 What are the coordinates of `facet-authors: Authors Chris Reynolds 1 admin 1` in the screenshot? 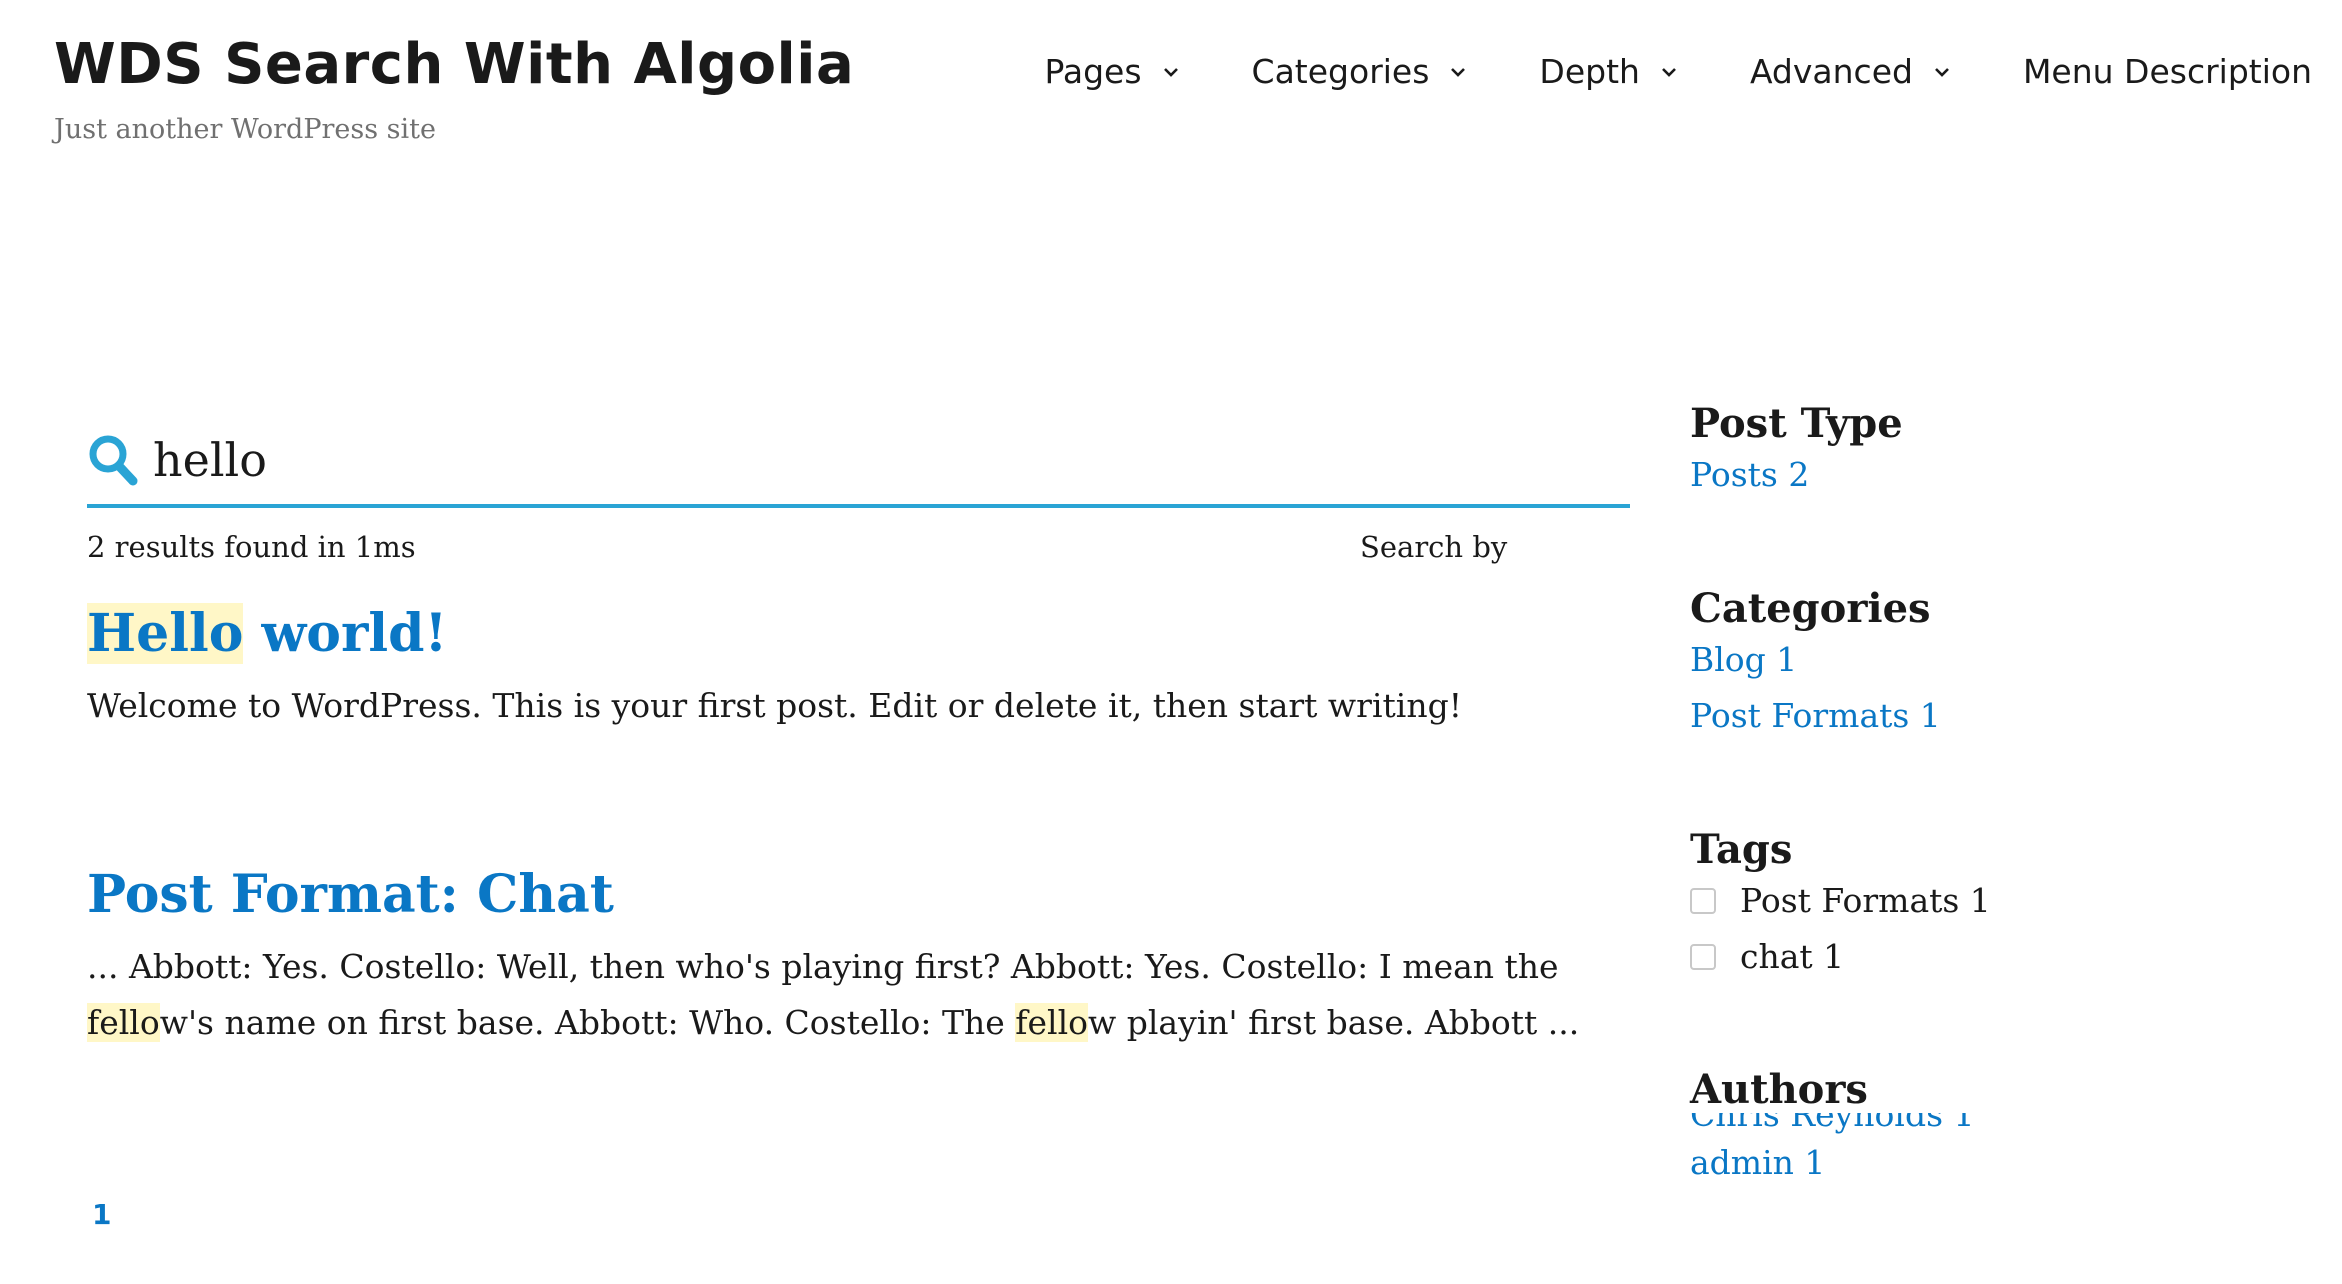 It's located at (1832, 1128).